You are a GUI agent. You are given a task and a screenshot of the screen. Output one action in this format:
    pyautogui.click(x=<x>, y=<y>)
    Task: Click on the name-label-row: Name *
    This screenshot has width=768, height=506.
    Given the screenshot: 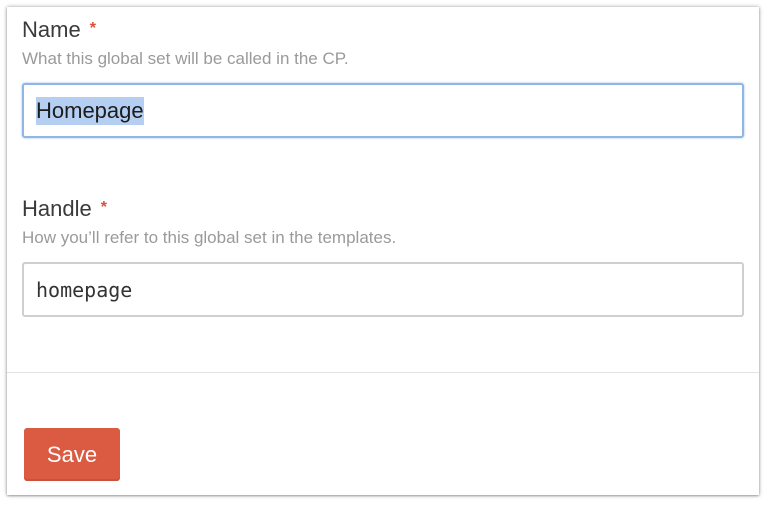 What is the action you would take?
    pyautogui.click(x=383, y=30)
    